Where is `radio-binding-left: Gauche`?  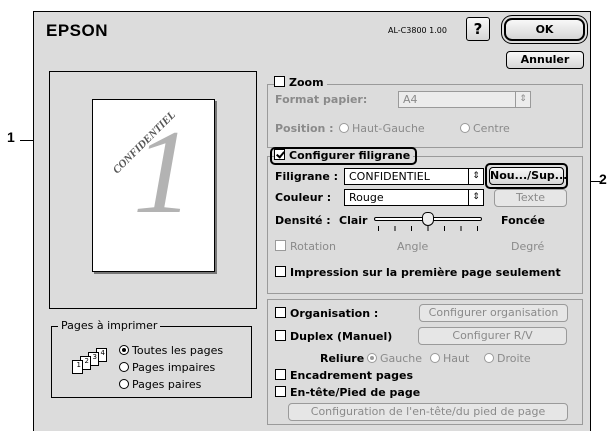
radio-binding-left: Gauche is located at coordinates (394, 358).